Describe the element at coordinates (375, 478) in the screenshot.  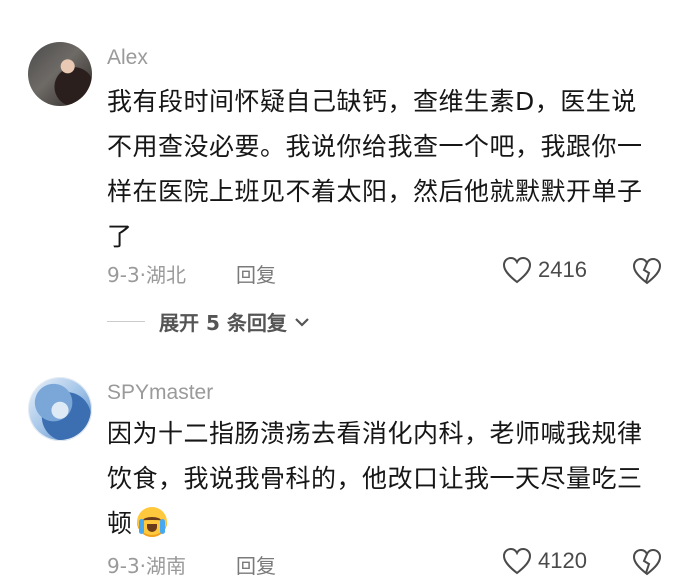
I see `comment-text-line: 饮食，我说我骨科的，他改口让我一天尽量吃三` at that location.